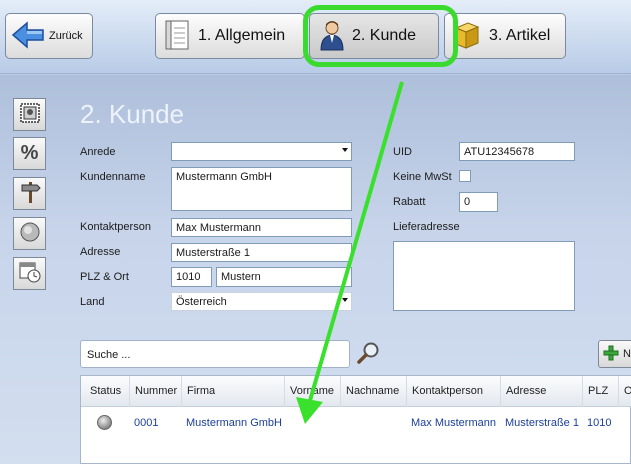 This screenshot has height=464, width=631. I want to click on status-indicator-icon, so click(104, 422).